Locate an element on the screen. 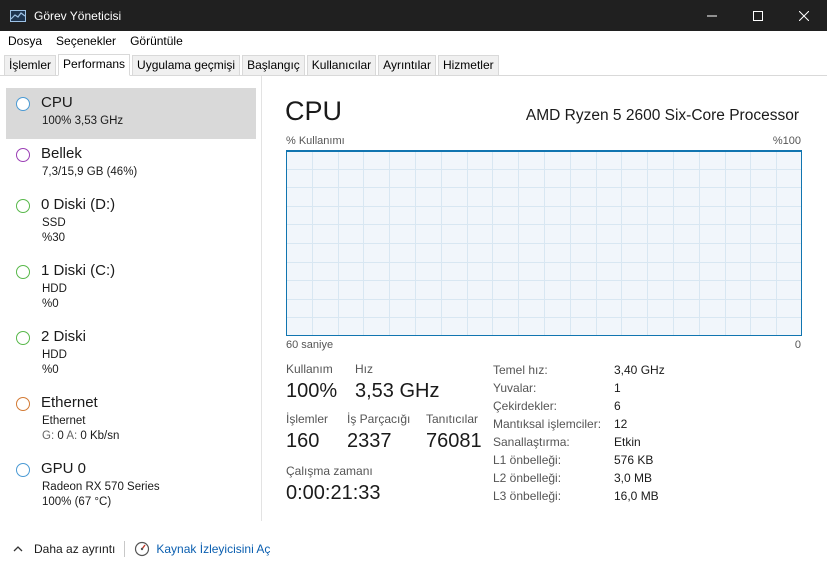 The height and width of the screenshot is (575, 827). sidebar-item-title: GPU 0 is located at coordinates (64, 468).